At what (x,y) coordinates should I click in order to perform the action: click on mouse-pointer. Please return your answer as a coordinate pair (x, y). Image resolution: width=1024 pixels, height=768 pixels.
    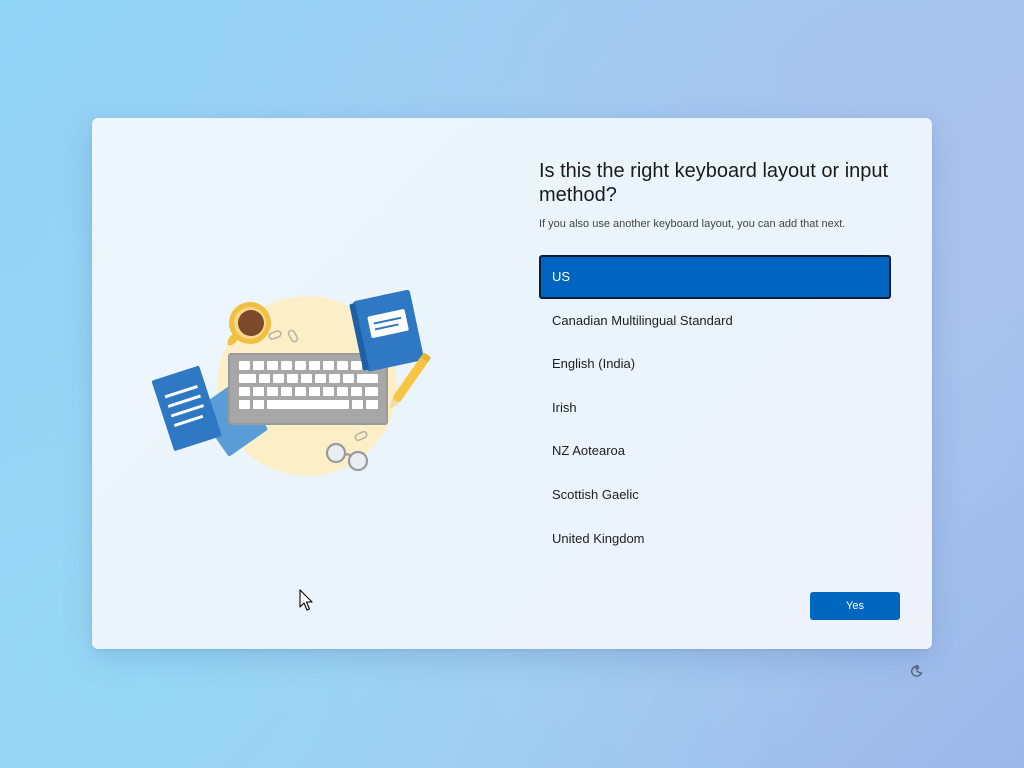
    Looking at the image, I should click on (306, 600).